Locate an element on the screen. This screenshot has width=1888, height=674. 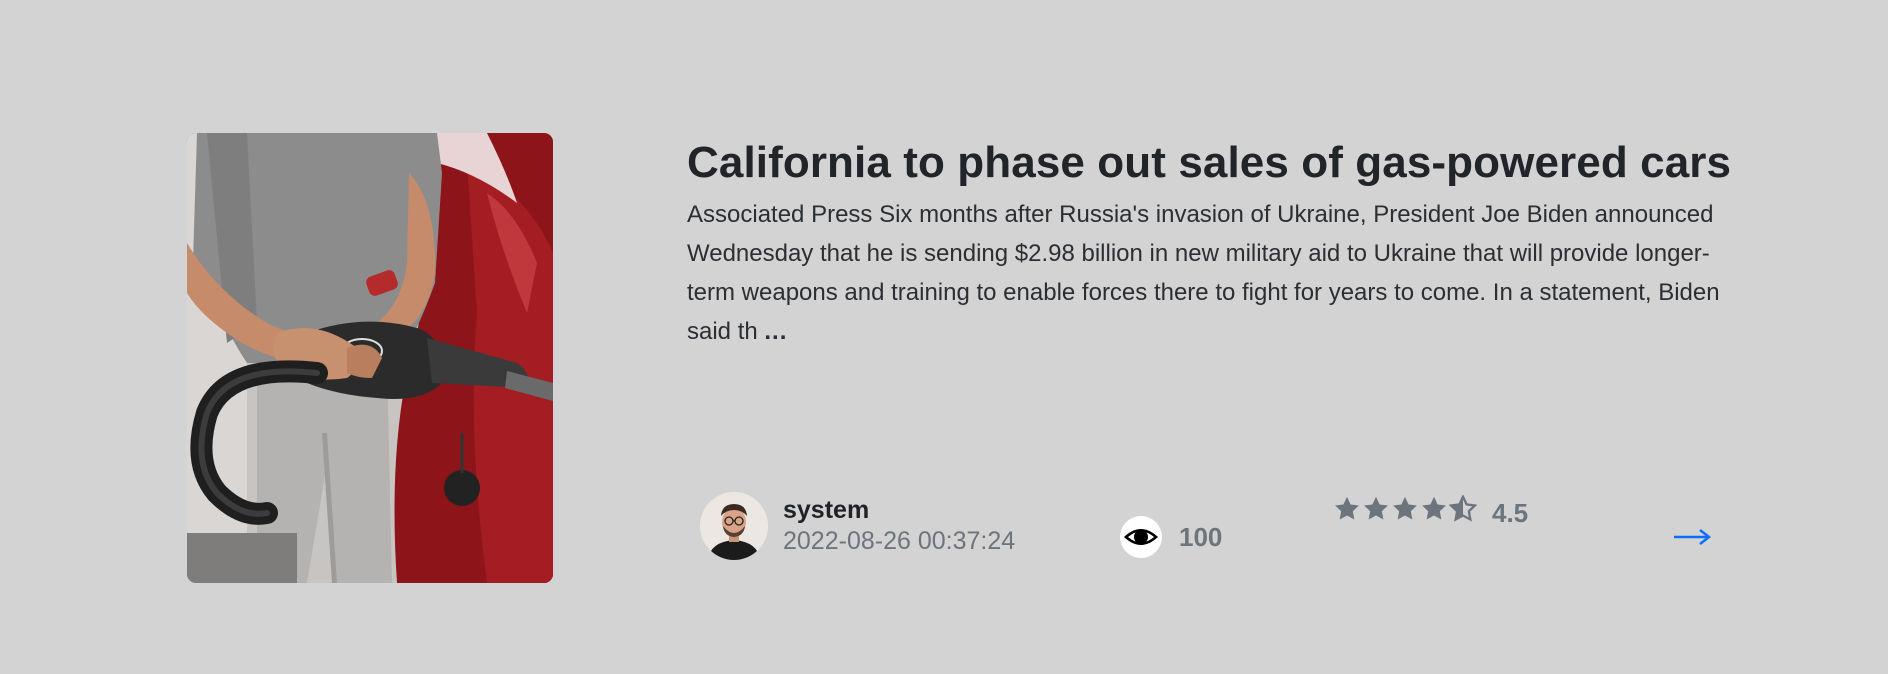
user-avatar-icon is located at coordinates (734, 526).